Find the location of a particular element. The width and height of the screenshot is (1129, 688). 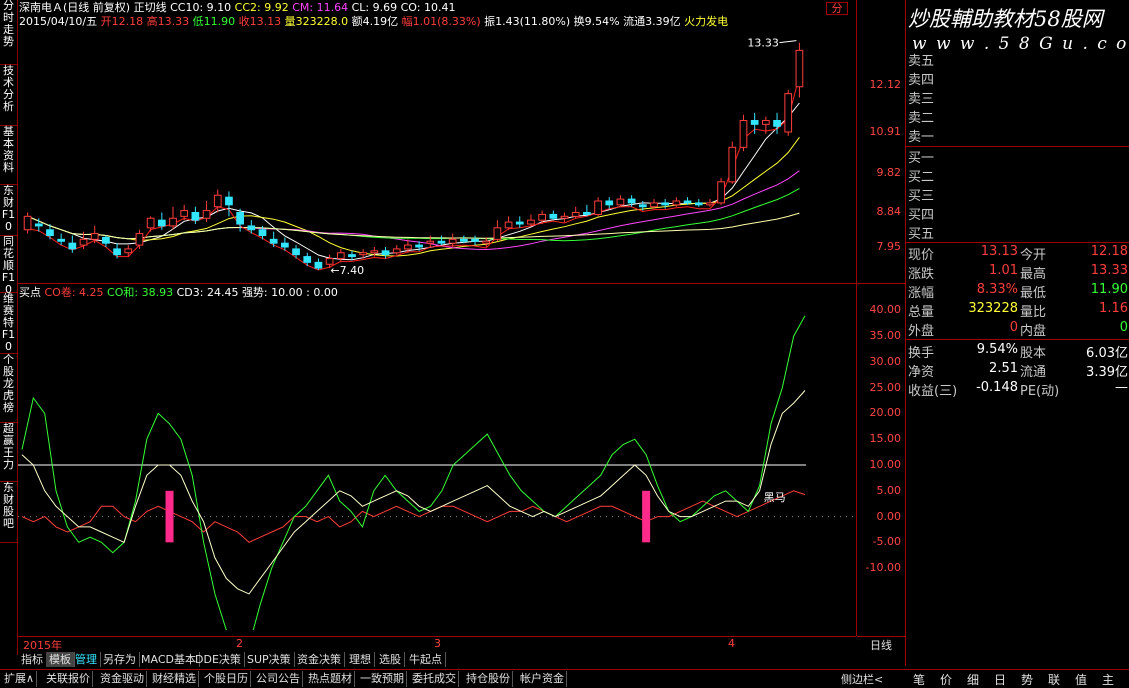

tab-intraday: 分时走势 is located at coordinates (8, 32).